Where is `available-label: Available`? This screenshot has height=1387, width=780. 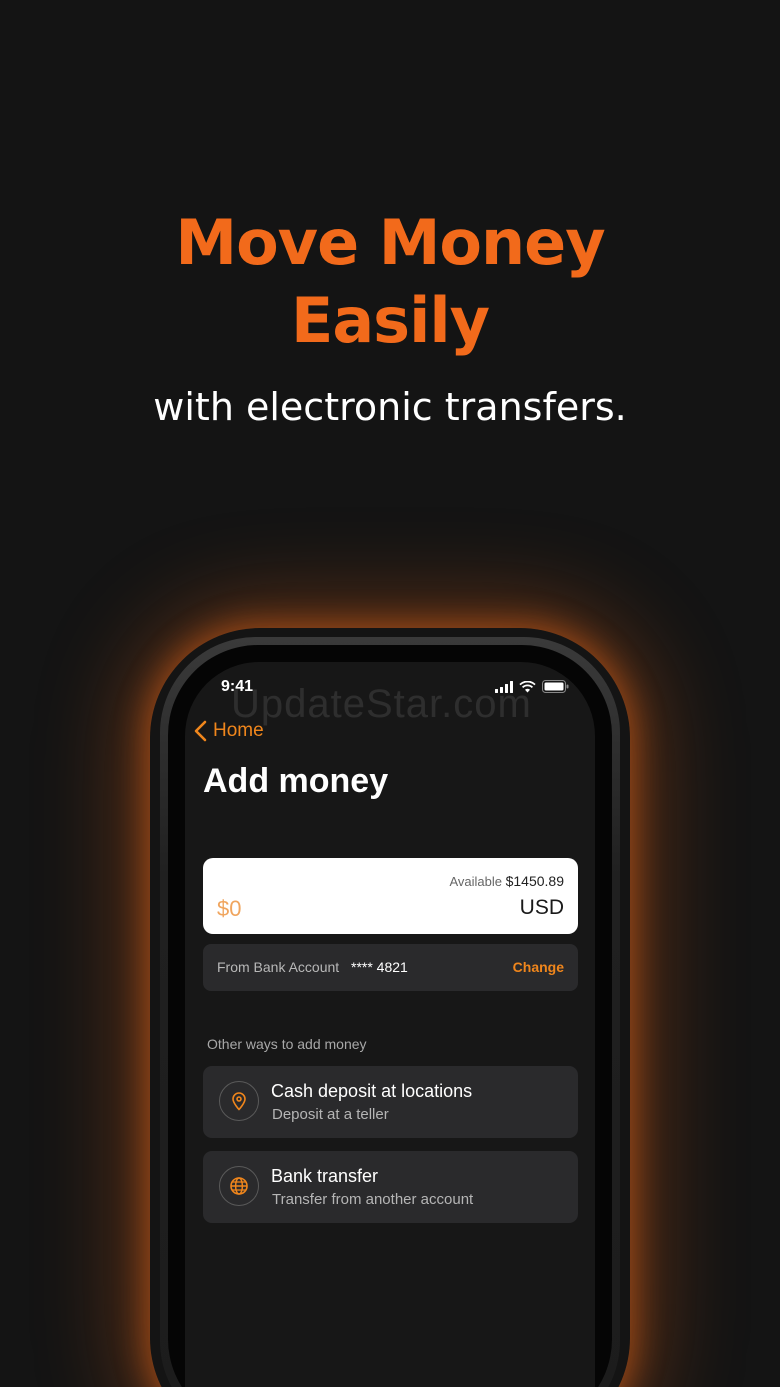
available-label: Available is located at coordinates (475, 881).